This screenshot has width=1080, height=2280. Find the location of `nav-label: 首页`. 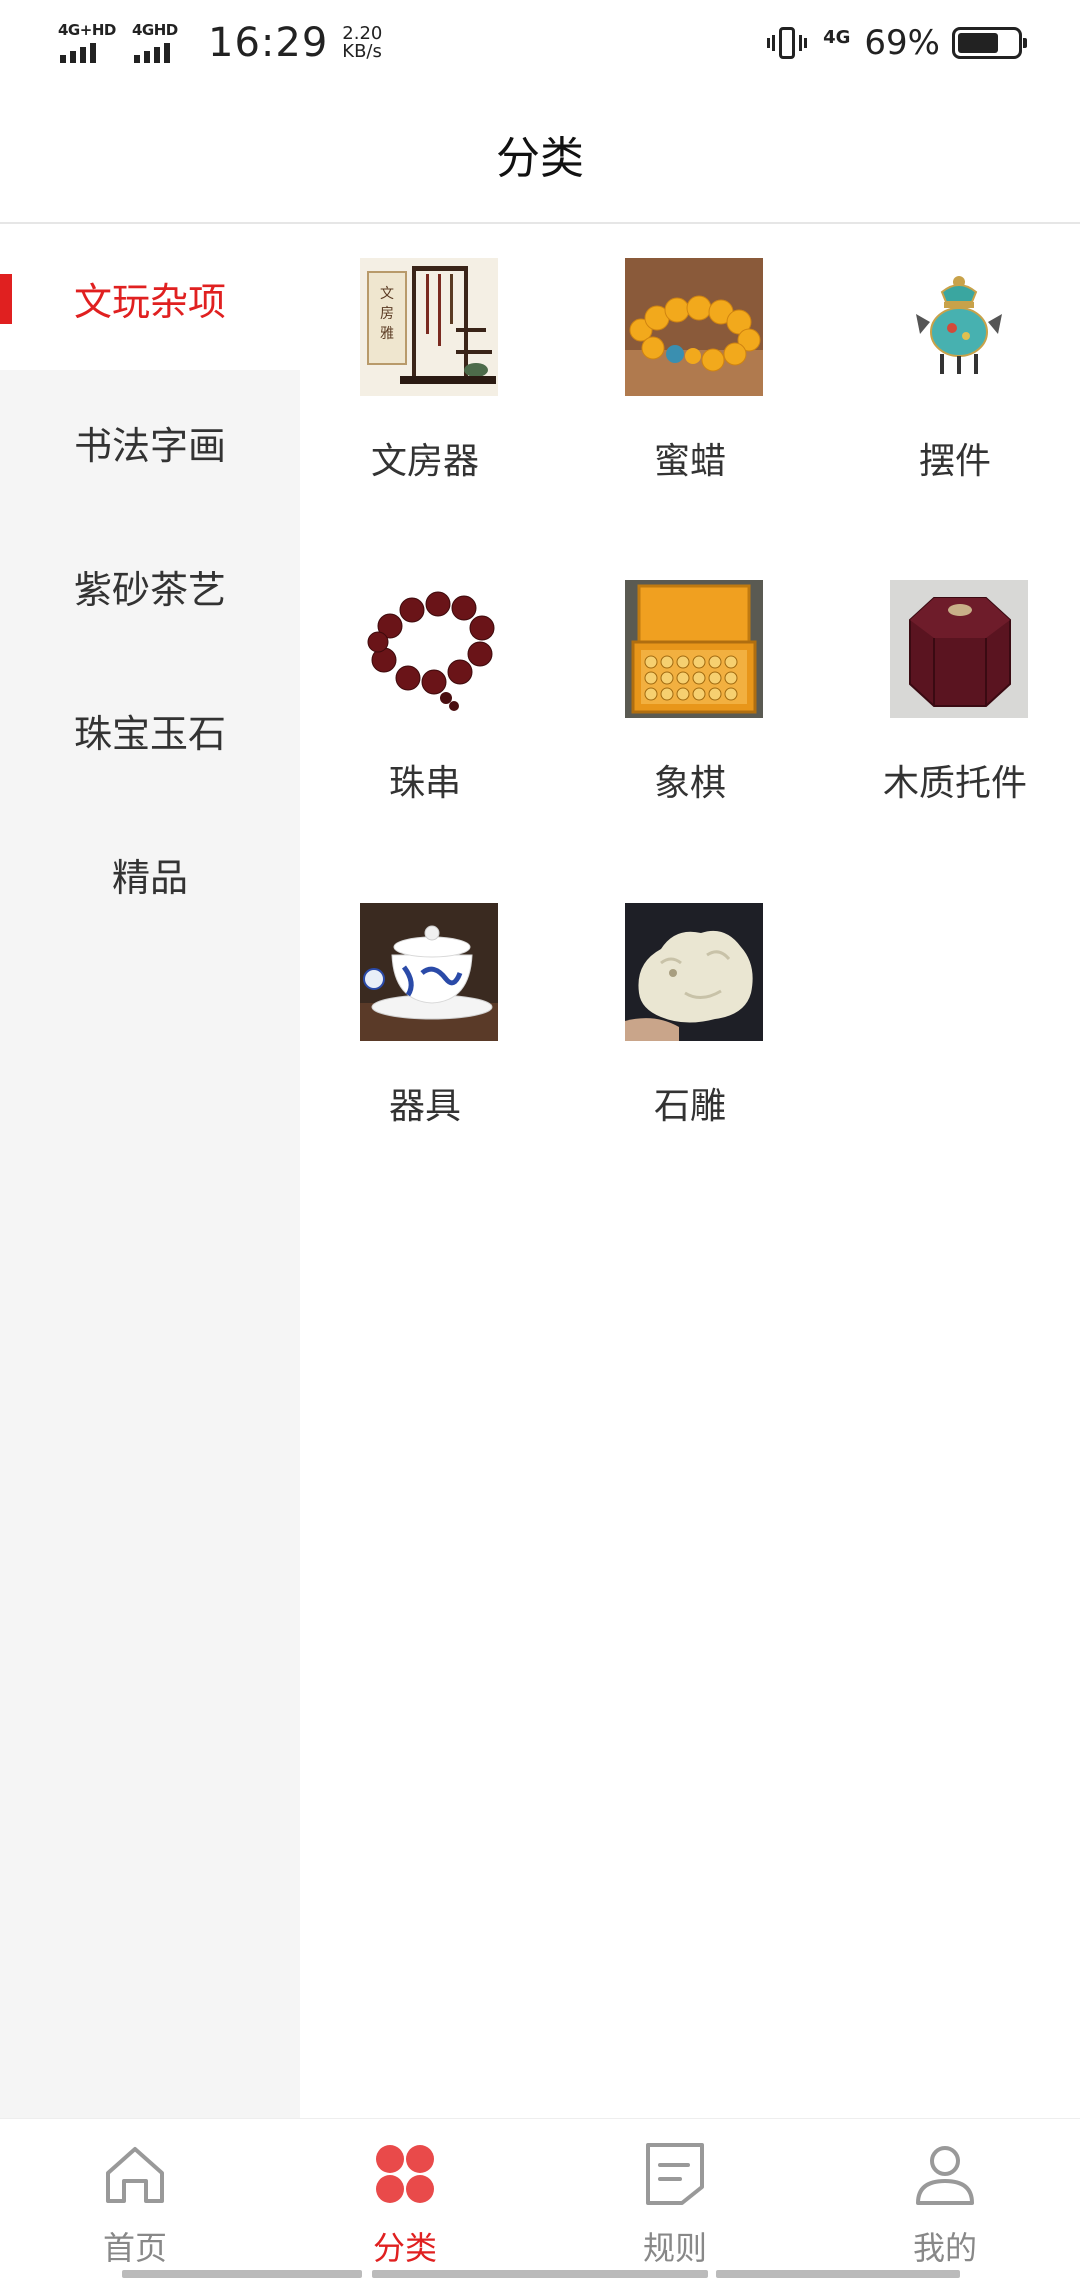

nav-label: 首页 is located at coordinates (134, 2248).